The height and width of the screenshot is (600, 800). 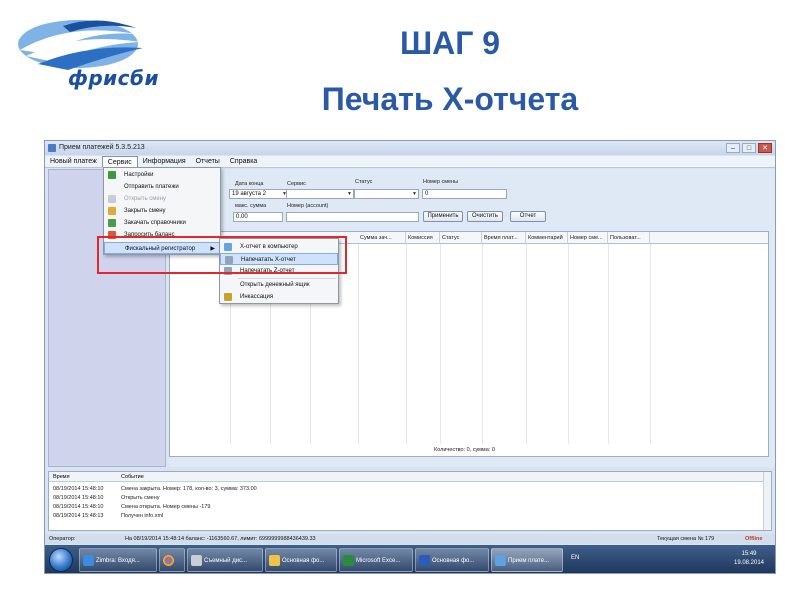 I want to click on menu-item-close-shift: Закрыть смену, so click(x=162, y=211).